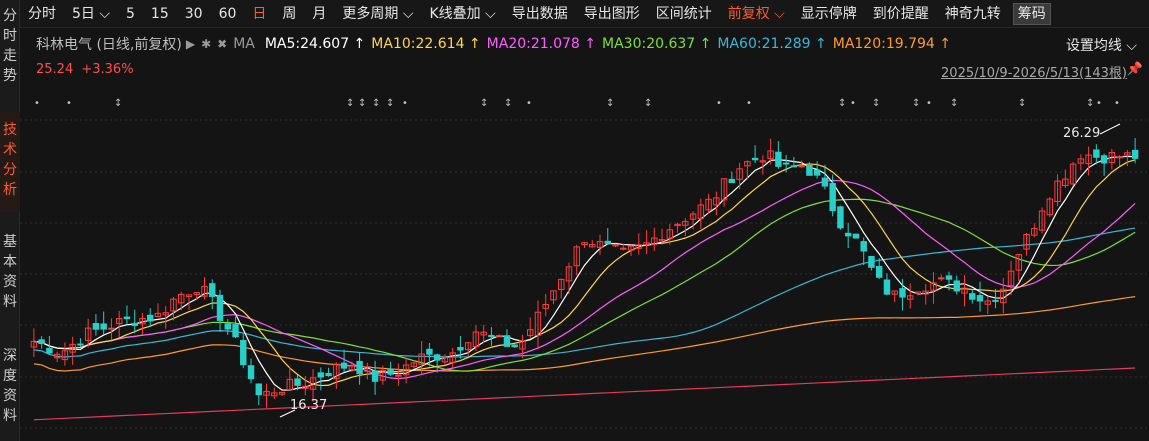 The height and width of the screenshot is (441, 1149). Describe the element at coordinates (901, 14) in the screenshot. I see `toolbar-item: 到价提醒` at that location.